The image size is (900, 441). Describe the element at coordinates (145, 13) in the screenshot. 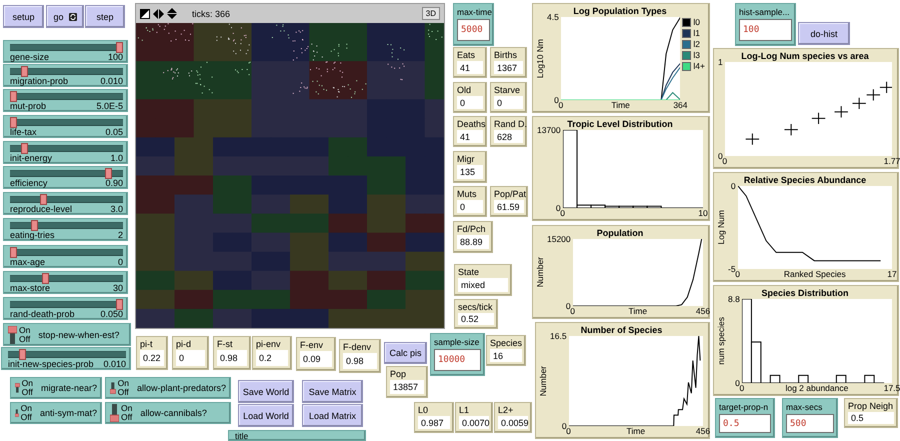

I see `half-filled-square-icon` at that location.